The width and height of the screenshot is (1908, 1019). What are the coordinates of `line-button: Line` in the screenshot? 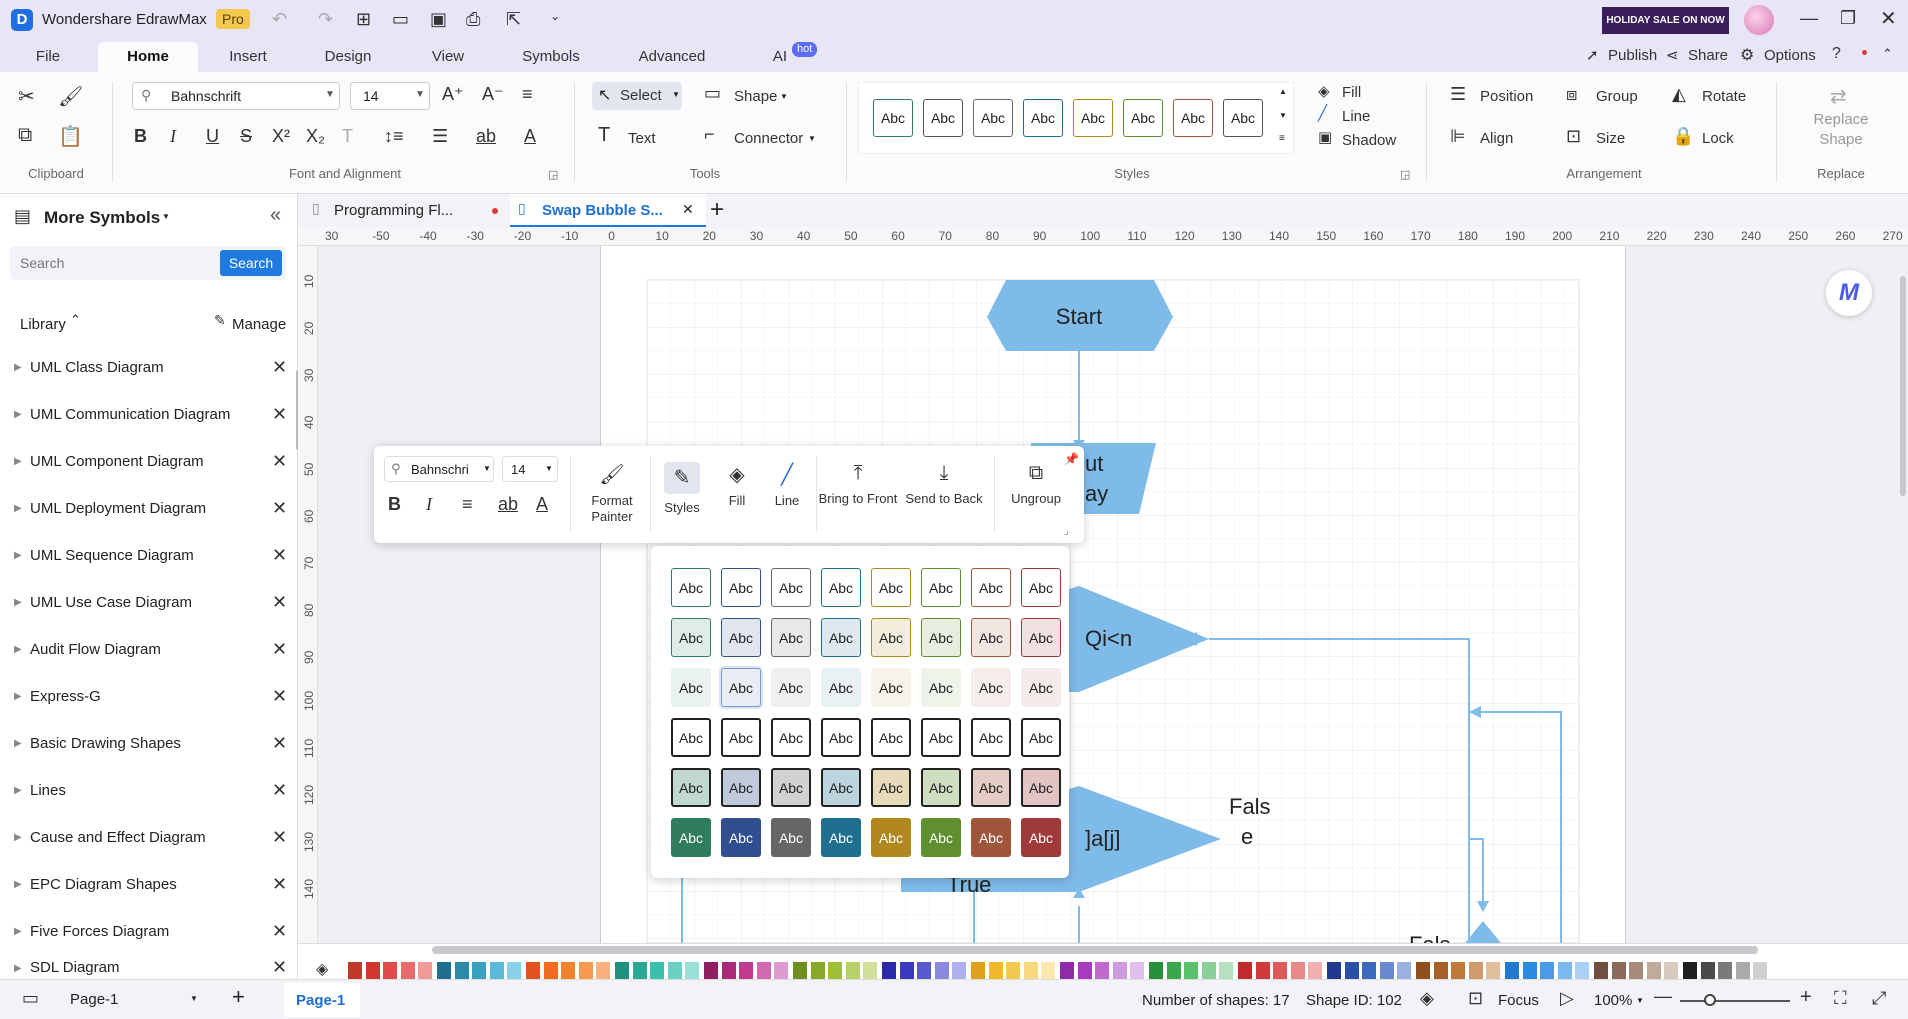 It's located at (1356, 116).